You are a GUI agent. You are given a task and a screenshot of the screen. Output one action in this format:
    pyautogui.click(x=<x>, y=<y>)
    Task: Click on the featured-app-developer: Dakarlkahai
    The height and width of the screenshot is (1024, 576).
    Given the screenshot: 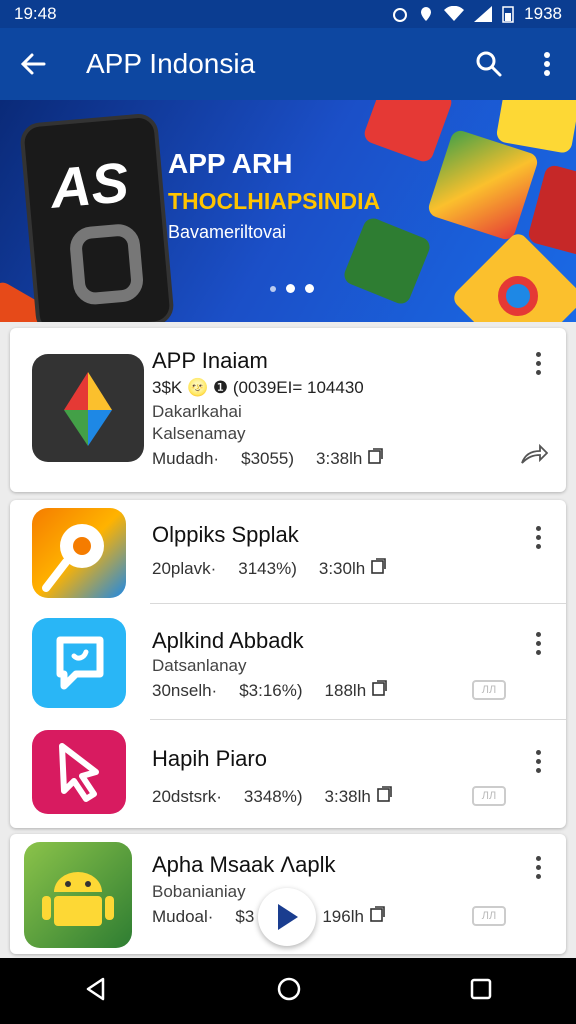 What is the action you would take?
    pyautogui.click(x=197, y=411)
    